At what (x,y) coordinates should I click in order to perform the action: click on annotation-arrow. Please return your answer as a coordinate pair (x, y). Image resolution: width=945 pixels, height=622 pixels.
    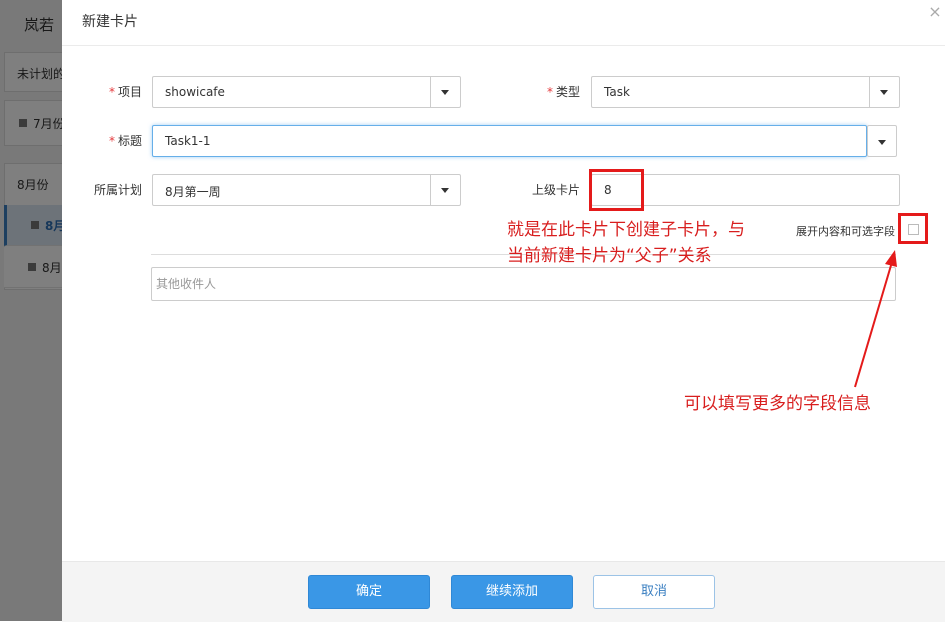
    Looking at the image, I should click on (875, 319).